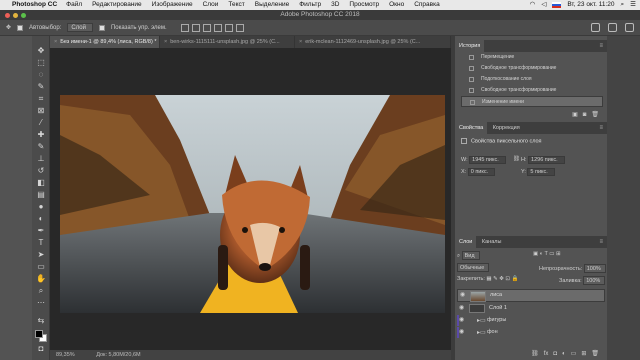 The width and height of the screenshot is (640, 360). I want to click on workspace-switcher-icon, so click(612, 27).